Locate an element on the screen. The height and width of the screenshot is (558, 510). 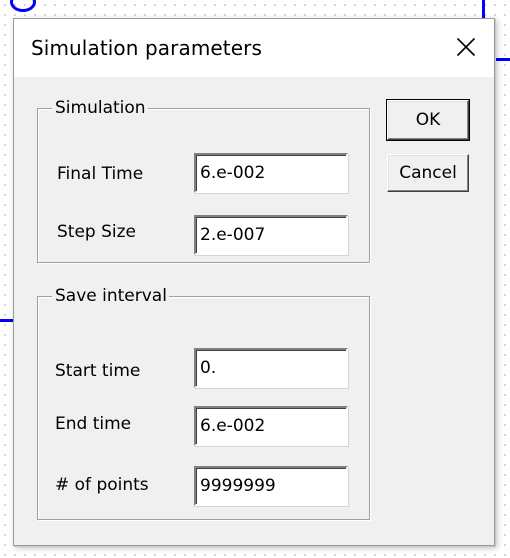
close-icon is located at coordinates (466, 47).